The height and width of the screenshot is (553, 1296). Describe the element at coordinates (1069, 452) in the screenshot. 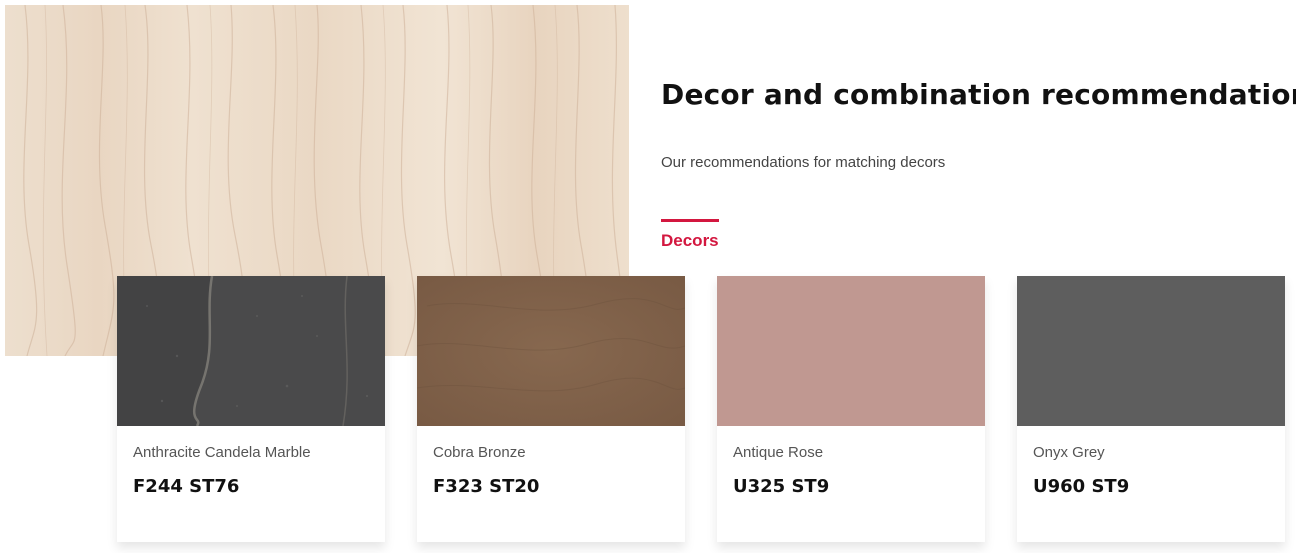

I see `decor-name: Onyx Grey` at that location.